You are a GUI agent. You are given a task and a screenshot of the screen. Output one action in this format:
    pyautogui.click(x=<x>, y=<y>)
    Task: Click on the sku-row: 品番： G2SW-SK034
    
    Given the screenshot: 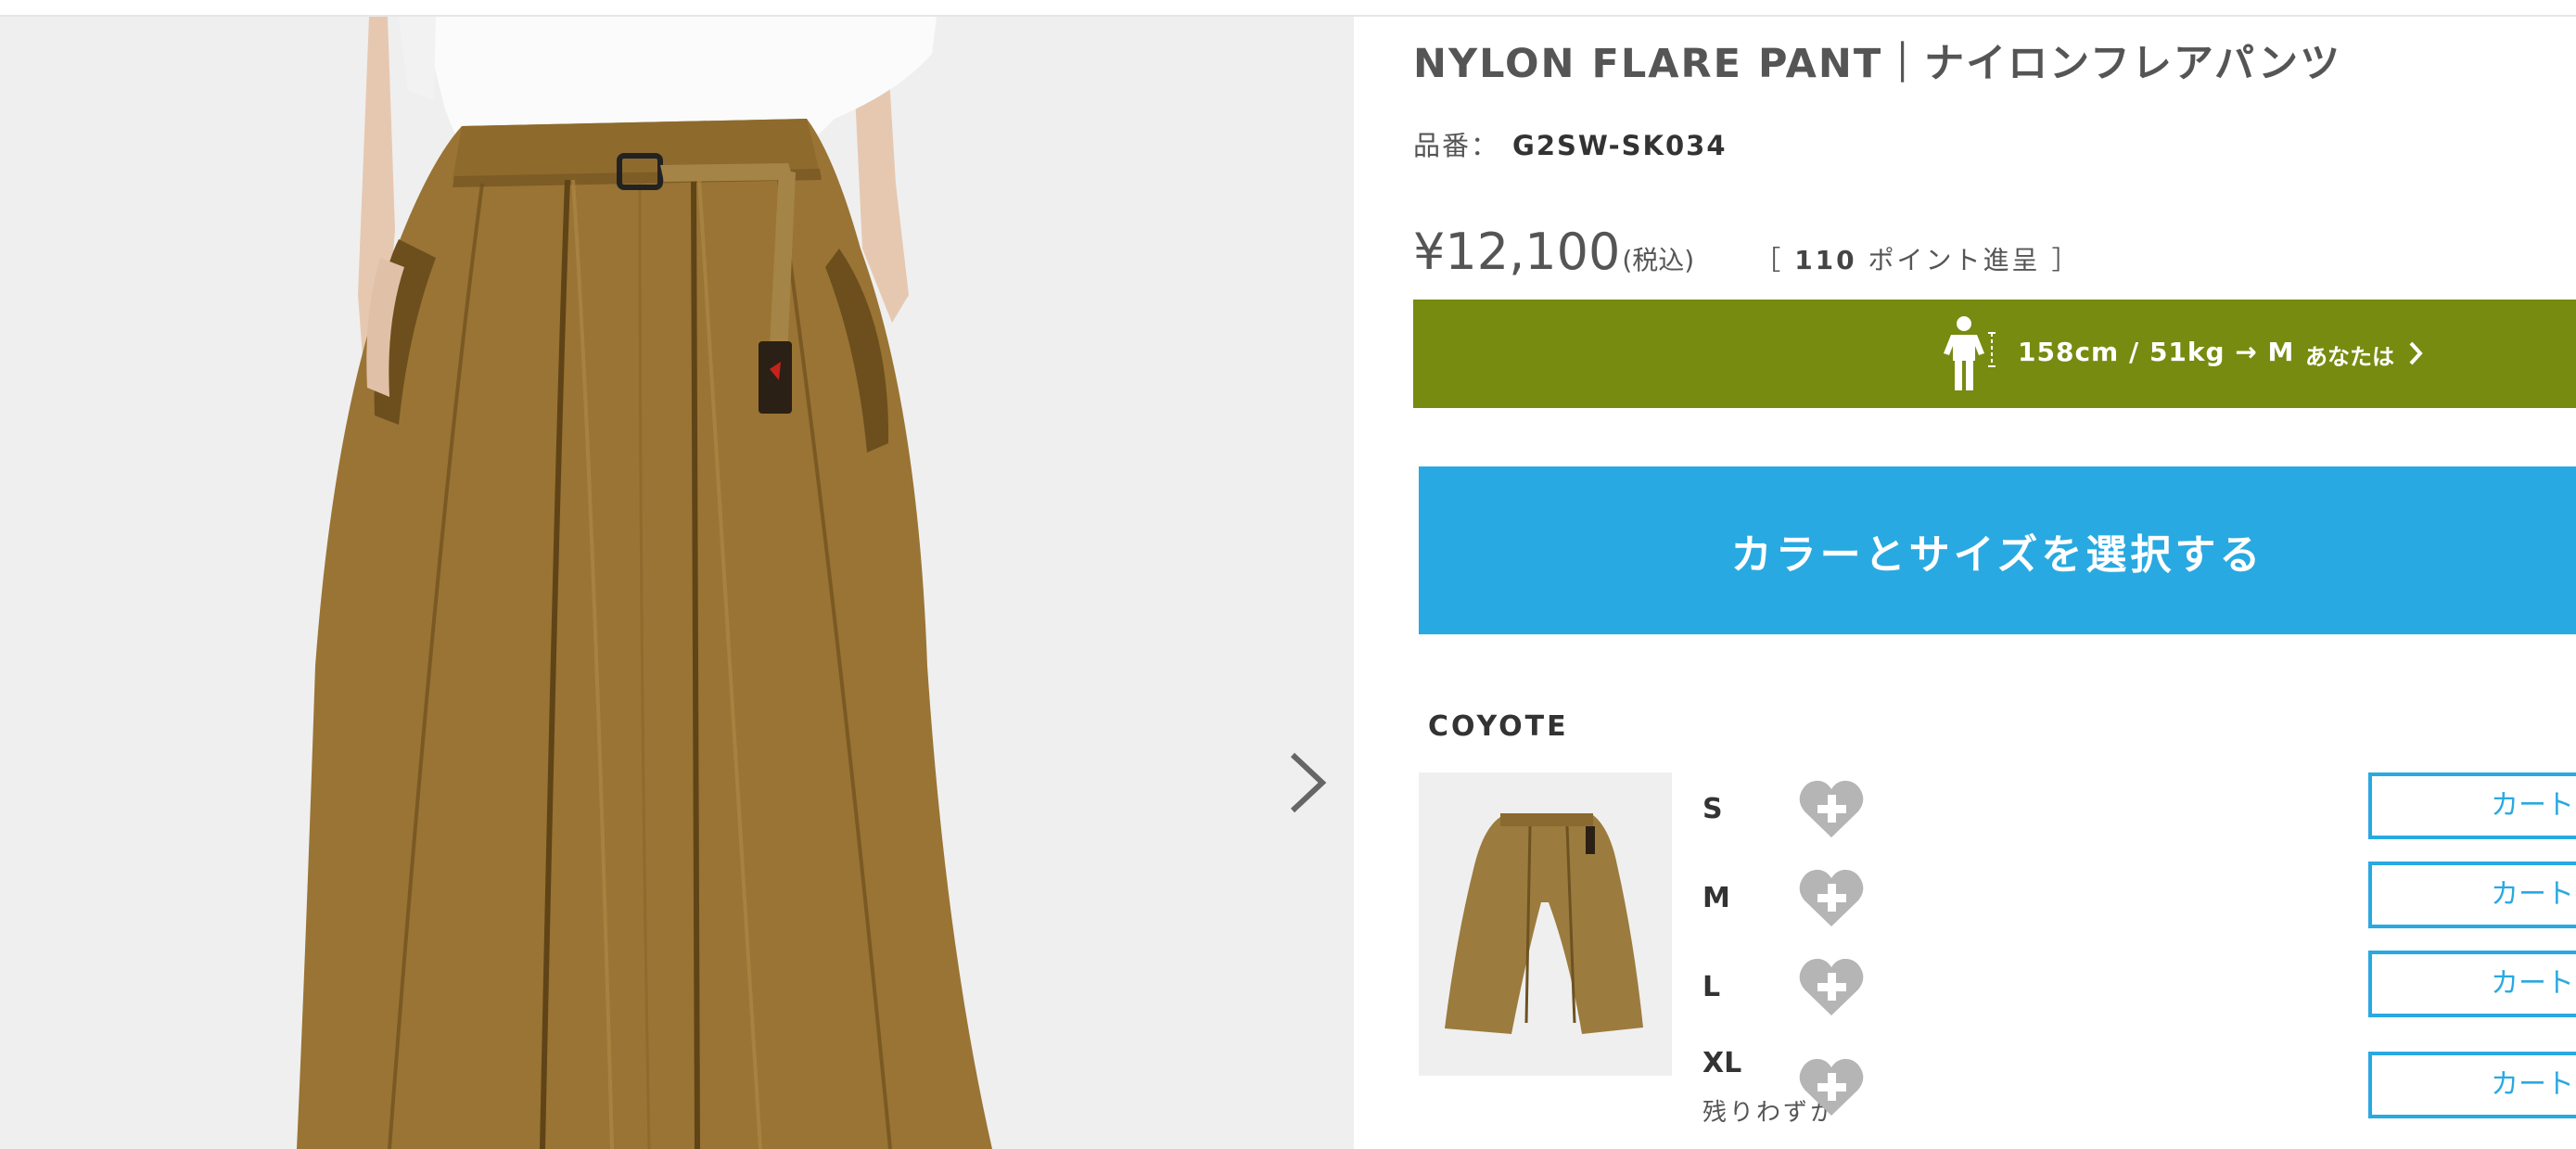 What is the action you would take?
    pyautogui.click(x=1571, y=143)
    